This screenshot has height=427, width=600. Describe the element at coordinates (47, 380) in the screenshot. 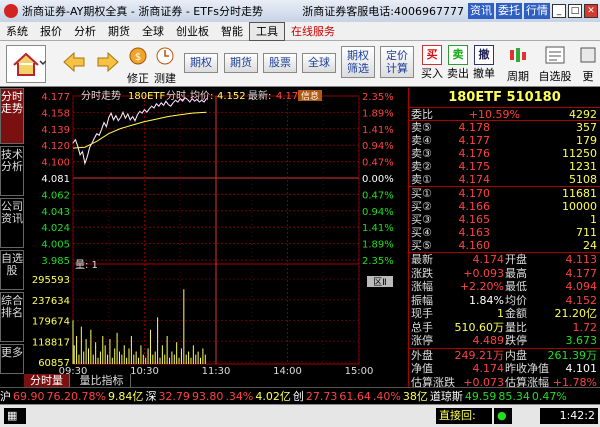

I see `tab-intraday-volume: 分时量` at that location.